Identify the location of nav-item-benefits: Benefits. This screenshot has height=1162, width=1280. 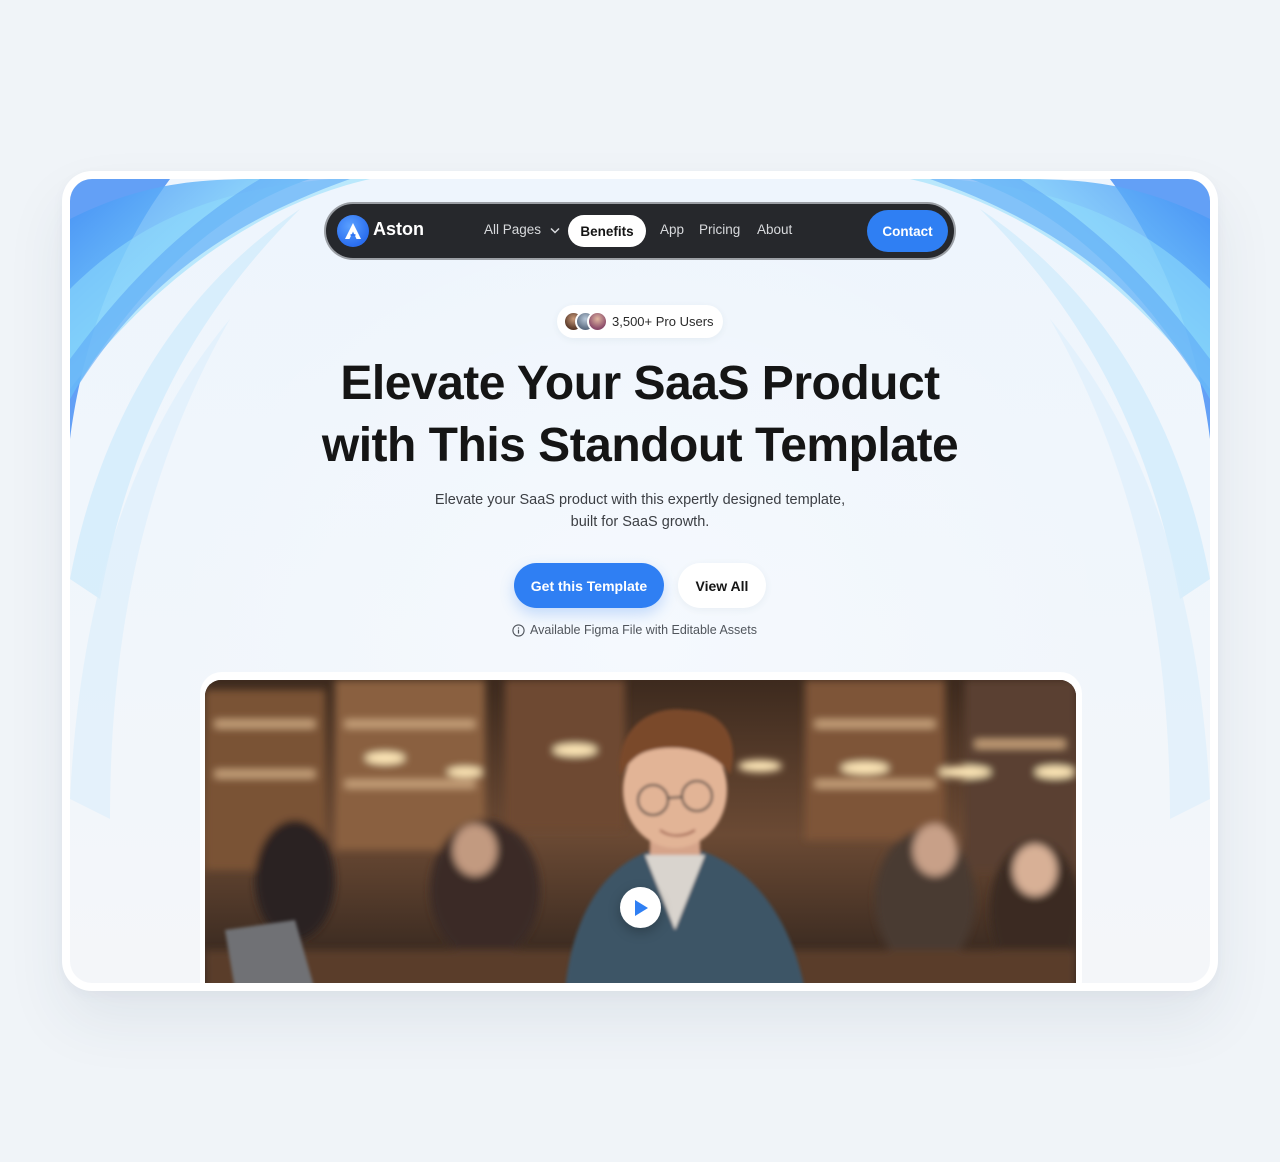
(607, 231).